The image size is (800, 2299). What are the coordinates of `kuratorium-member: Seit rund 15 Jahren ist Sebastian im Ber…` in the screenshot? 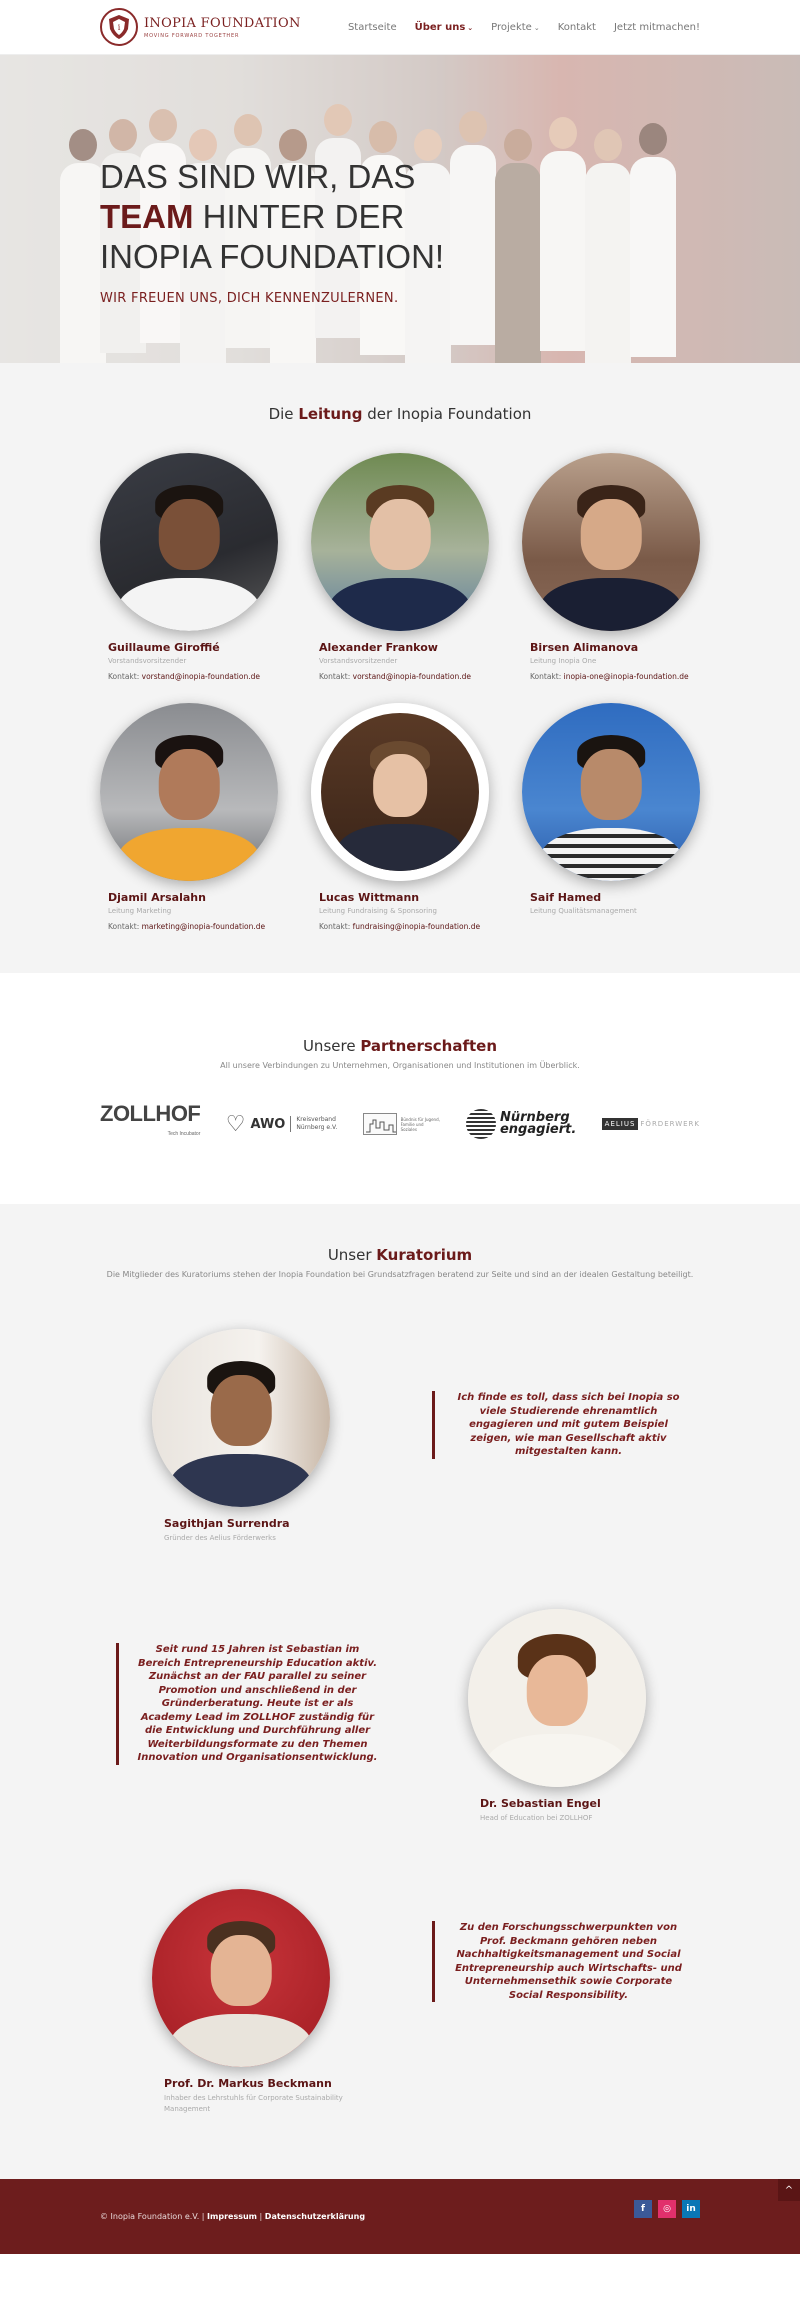 It's located at (400, 1749).